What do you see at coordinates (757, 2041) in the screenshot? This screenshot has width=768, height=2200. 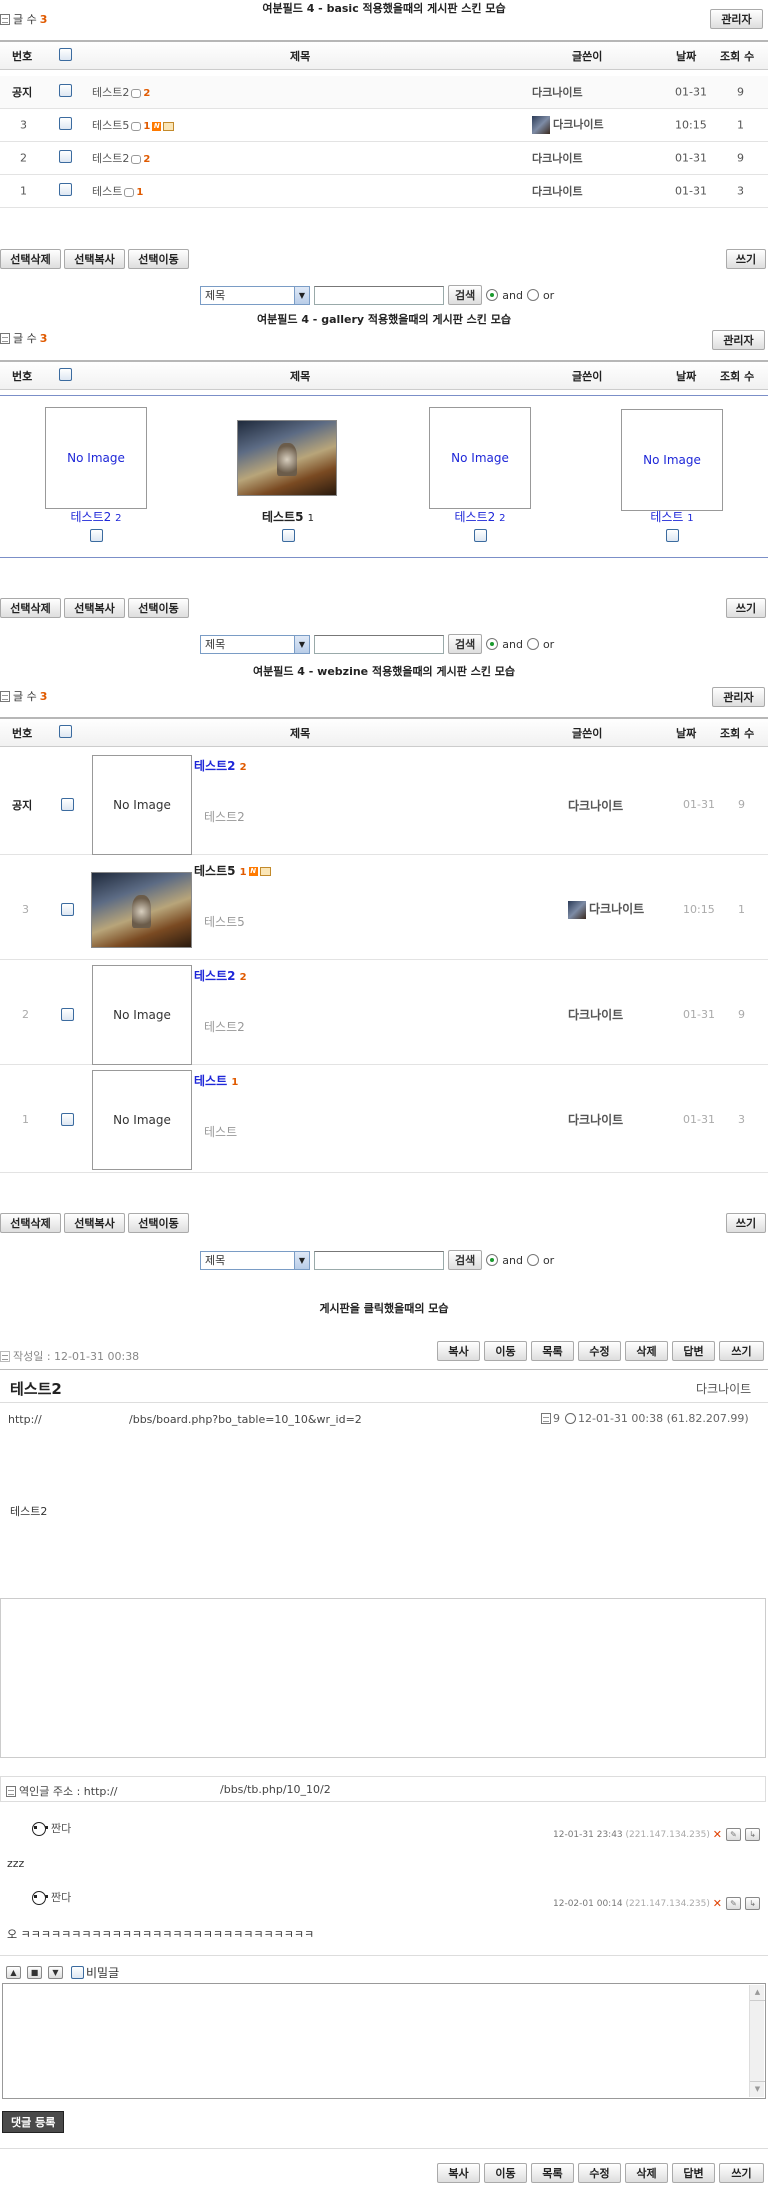 I see `scrollbar` at bounding box center [757, 2041].